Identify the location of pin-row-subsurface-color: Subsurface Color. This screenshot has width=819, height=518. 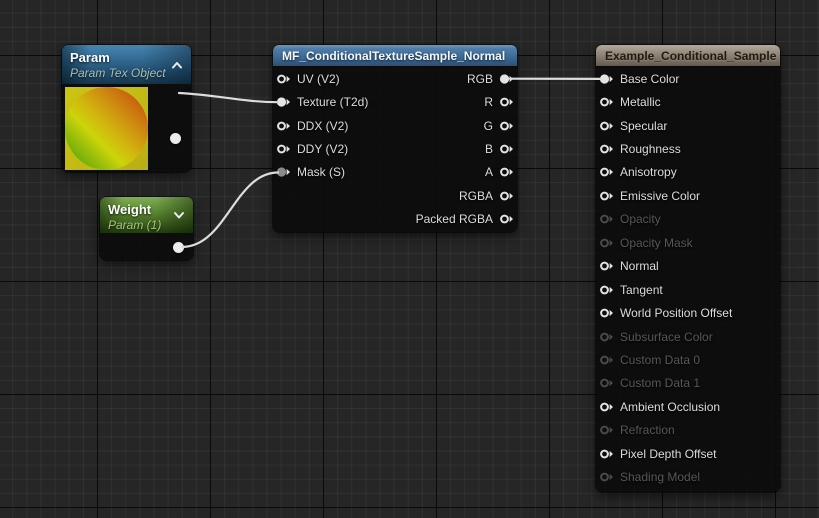
(665, 336).